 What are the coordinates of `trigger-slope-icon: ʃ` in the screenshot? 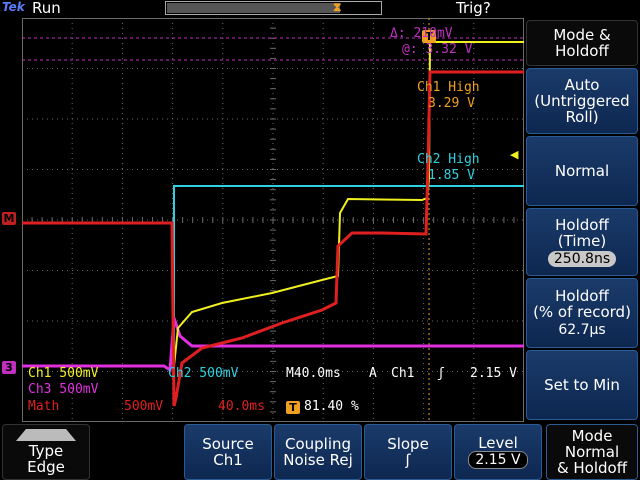 It's located at (441, 373).